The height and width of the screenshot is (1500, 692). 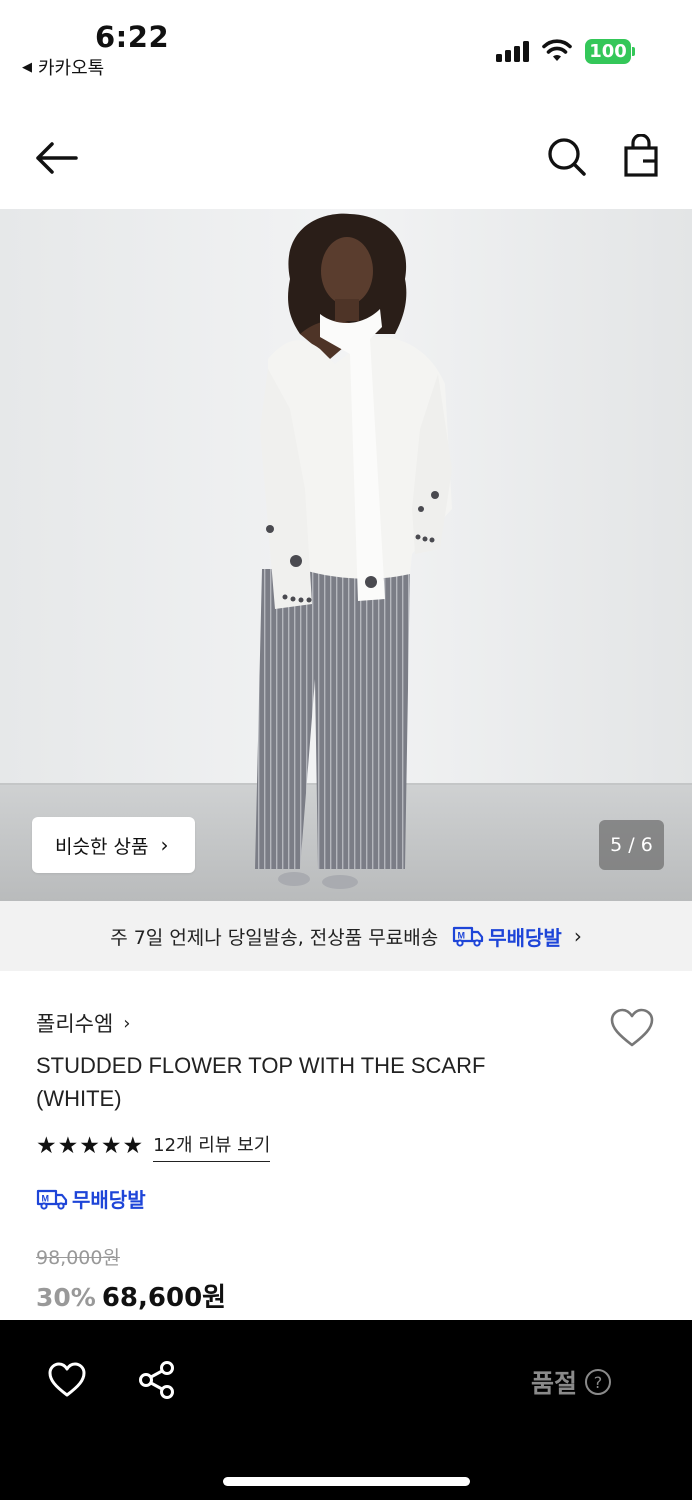 What do you see at coordinates (102, 846) in the screenshot?
I see `similar-products-label: 비슷한 상품` at bounding box center [102, 846].